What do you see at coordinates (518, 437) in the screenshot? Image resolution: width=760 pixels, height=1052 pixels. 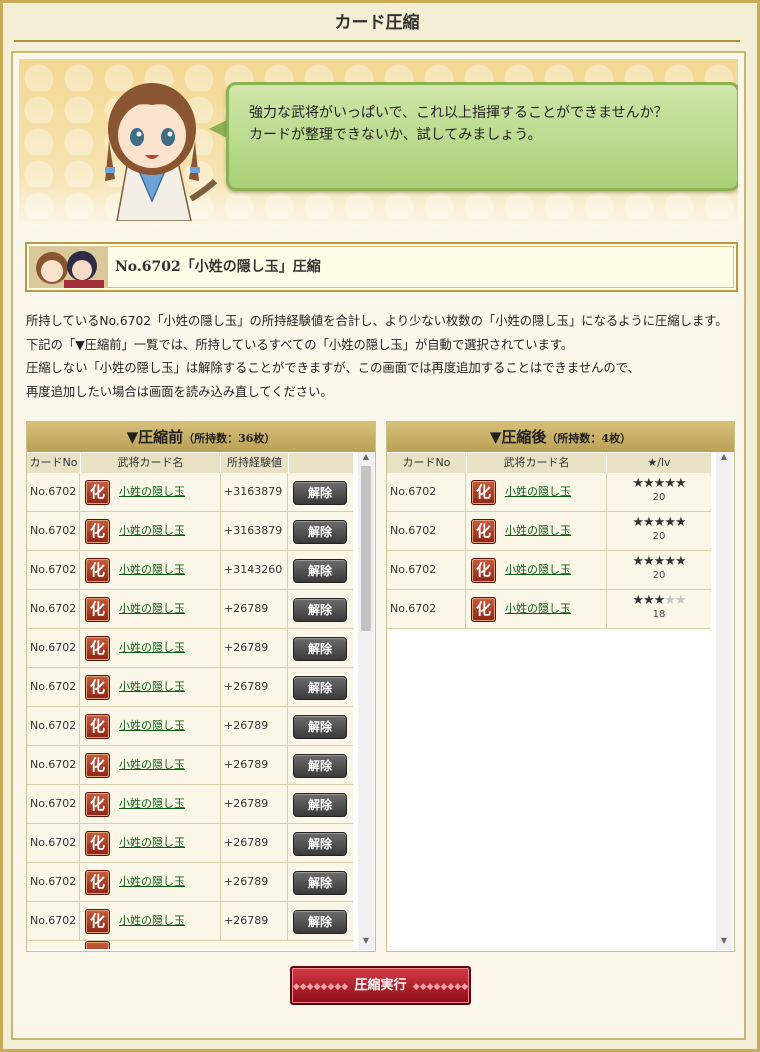 I see `after-heading: ▼圧縮後` at bounding box center [518, 437].